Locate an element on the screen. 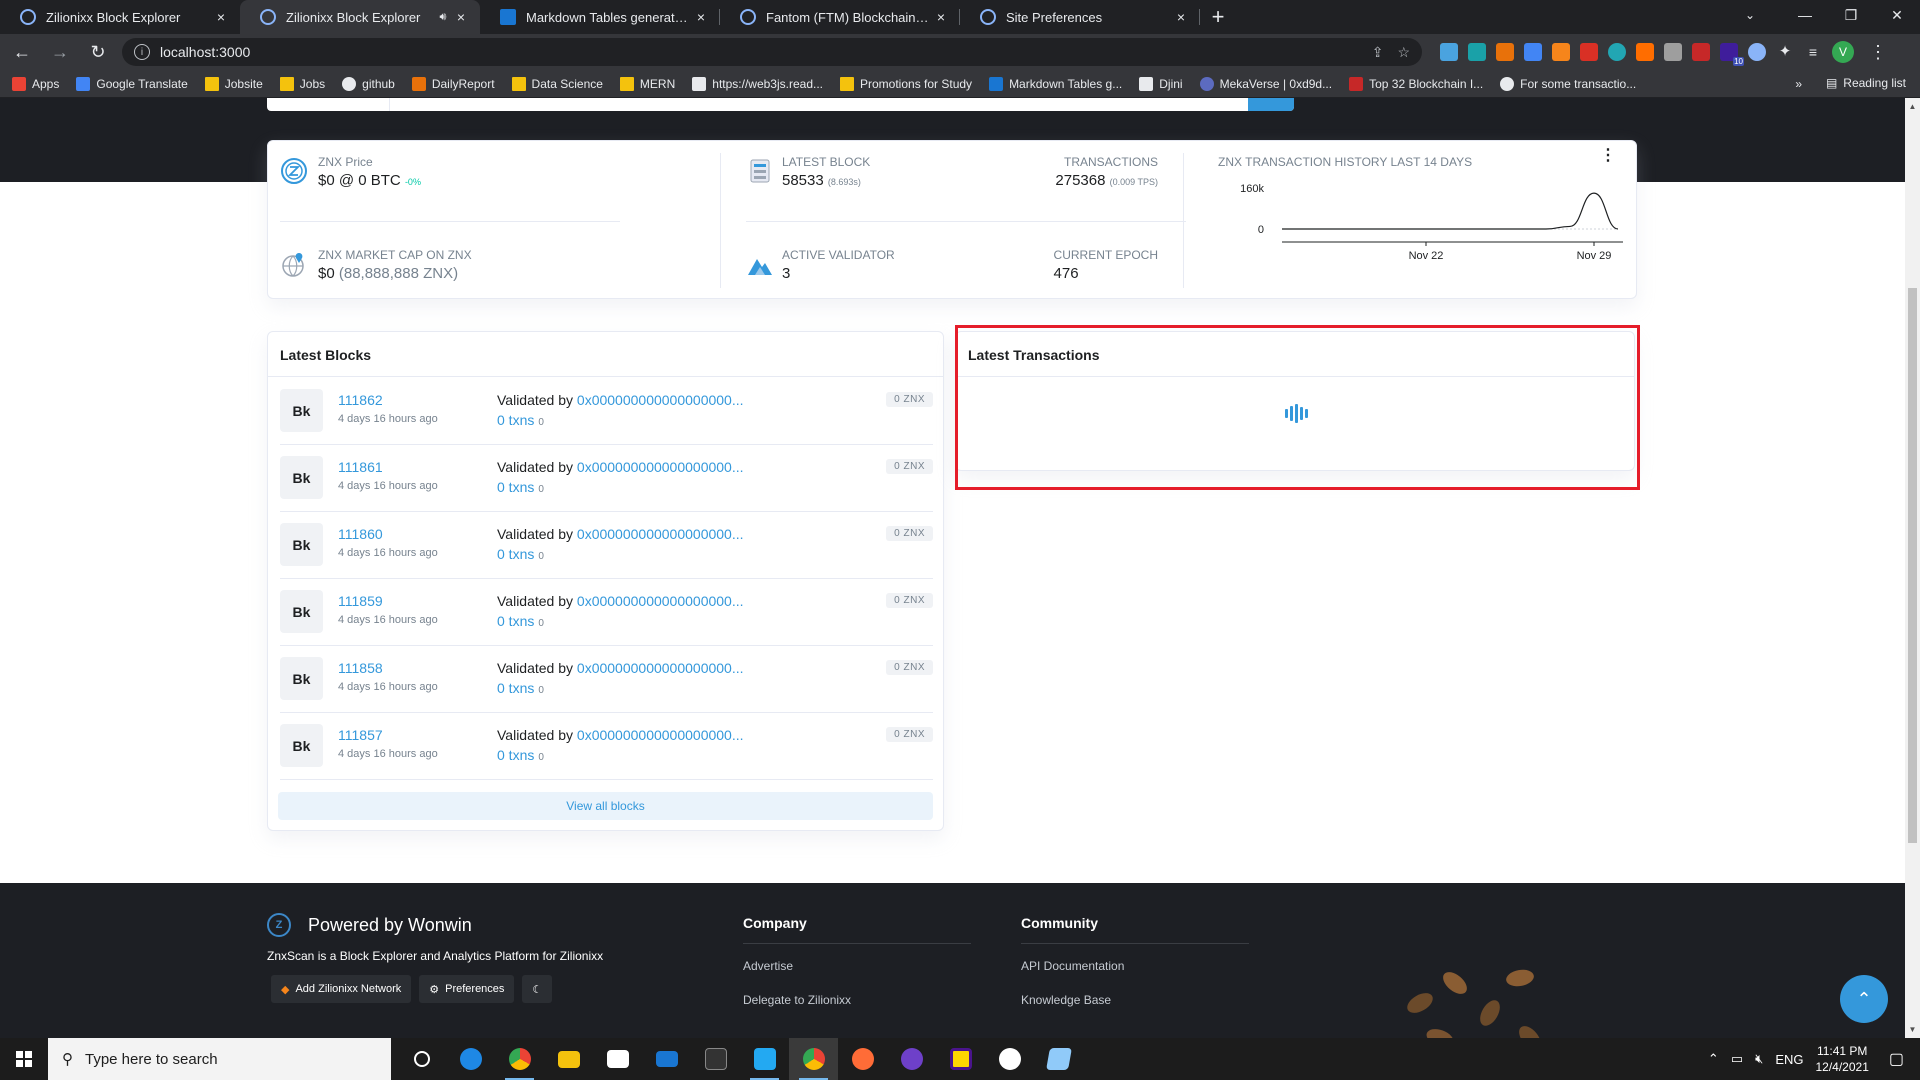  chrome-profile-icon is located at coordinates (813, 1059).